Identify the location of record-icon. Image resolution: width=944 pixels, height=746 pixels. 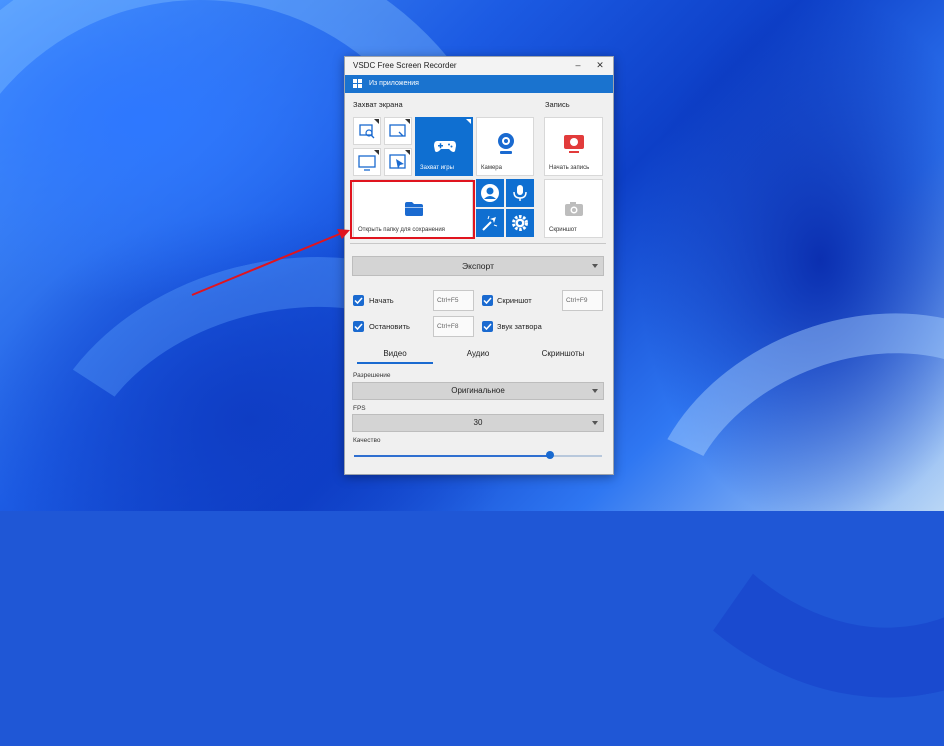
(574, 144).